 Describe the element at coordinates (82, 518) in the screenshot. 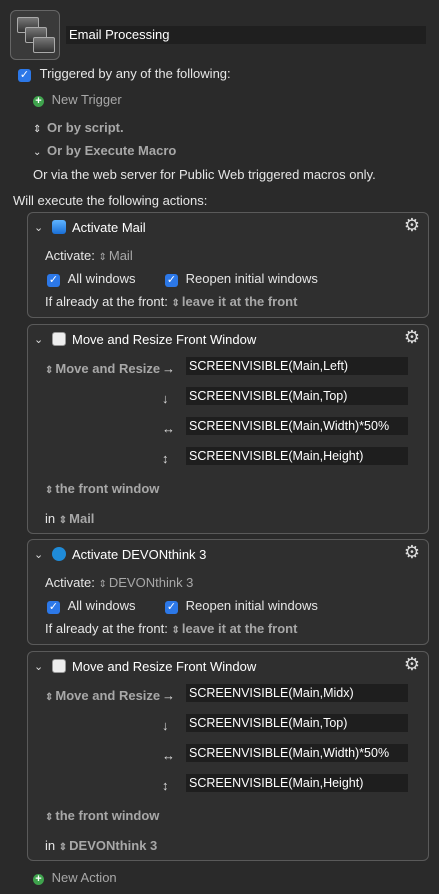

I see `in-app-value: Mail` at that location.